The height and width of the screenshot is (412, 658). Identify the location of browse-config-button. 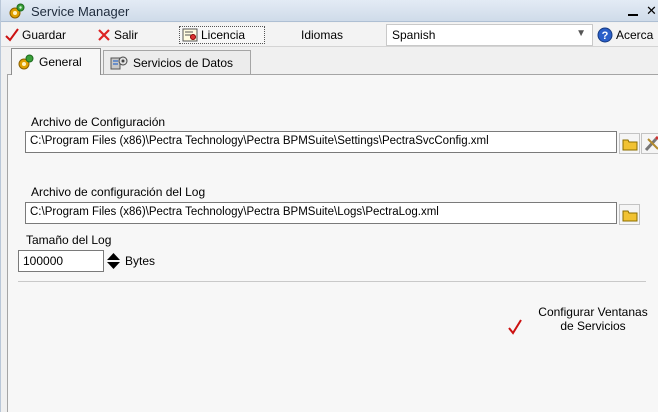
(629, 143).